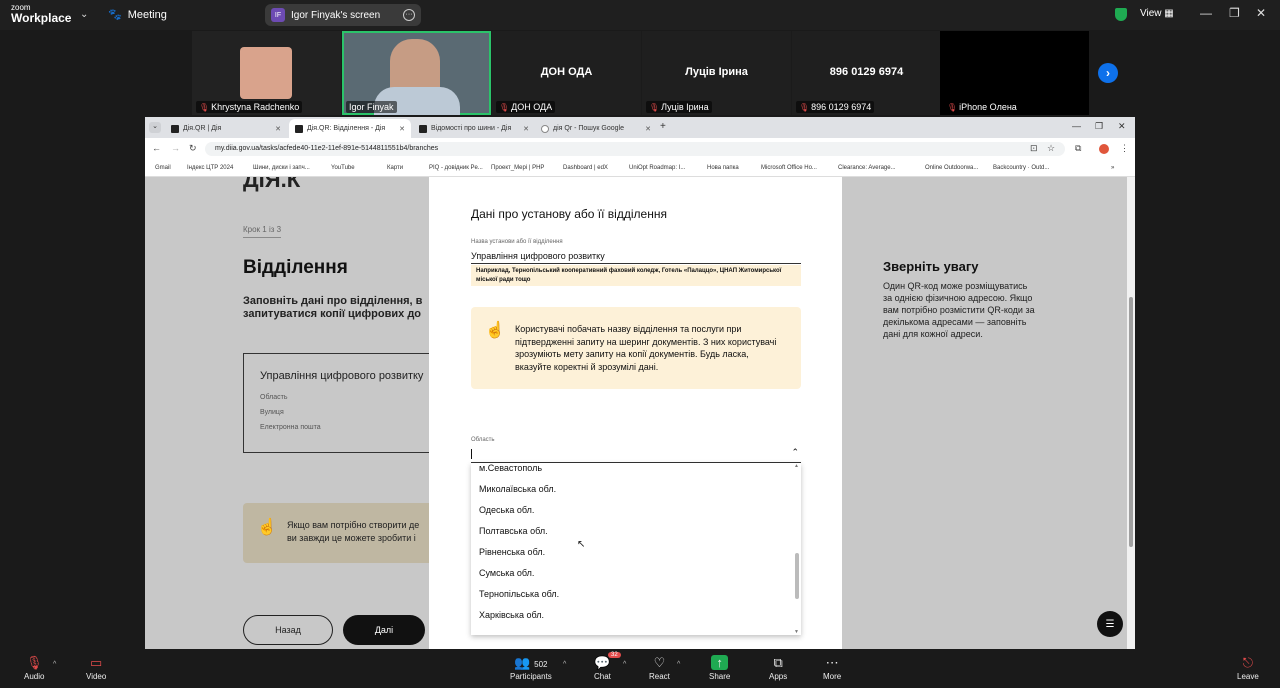 This screenshot has height=688, width=1280. What do you see at coordinates (395, 168) in the screenshot?
I see `bookmark-item: Карти` at bounding box center [395, 168].